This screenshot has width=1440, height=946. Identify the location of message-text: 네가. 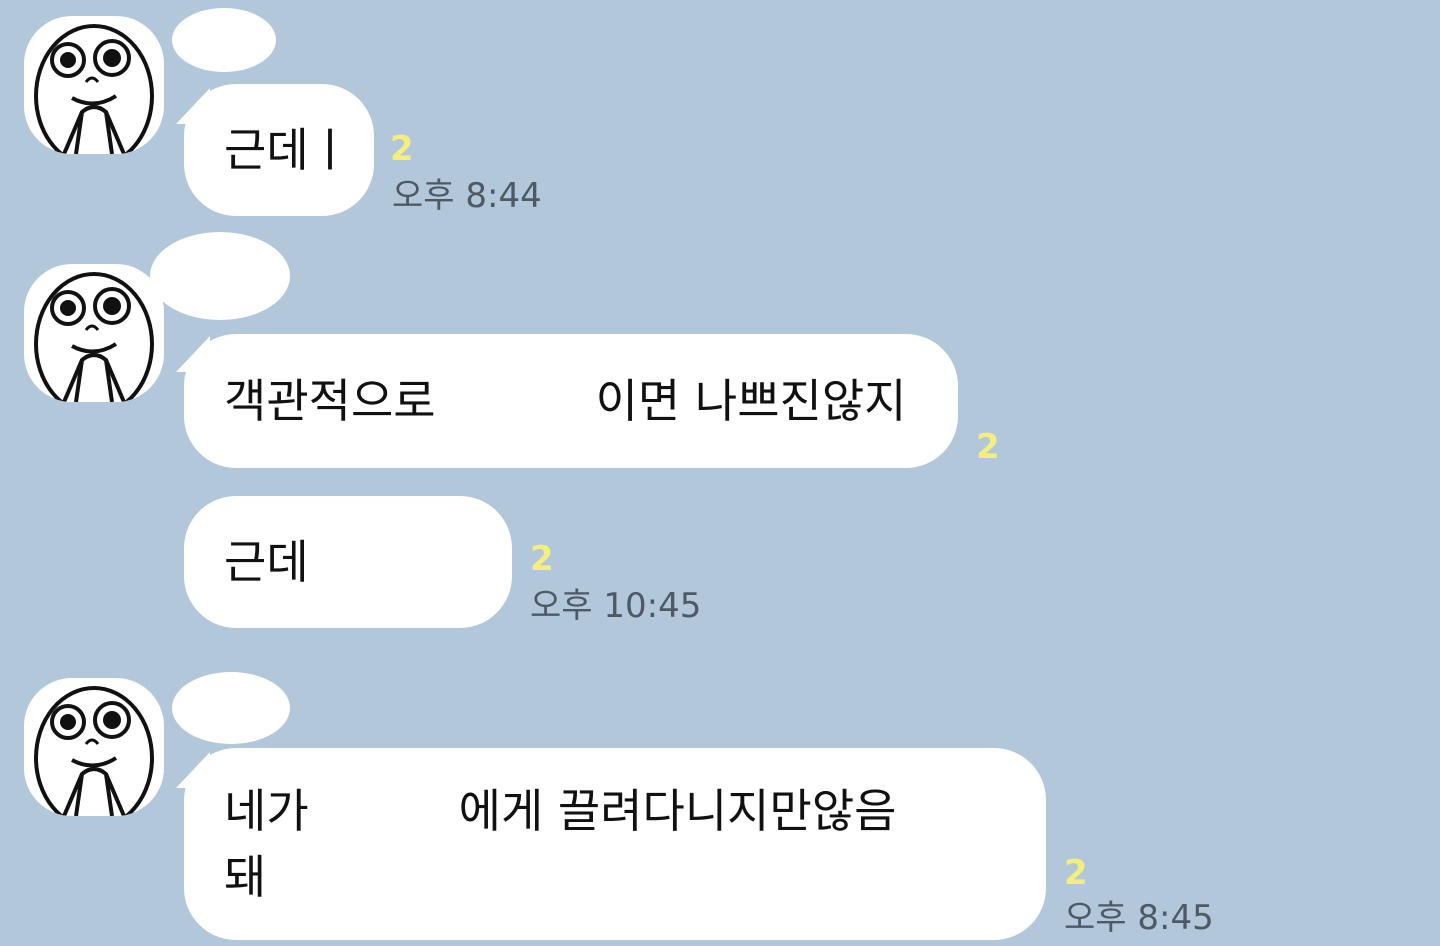
(266, 811).